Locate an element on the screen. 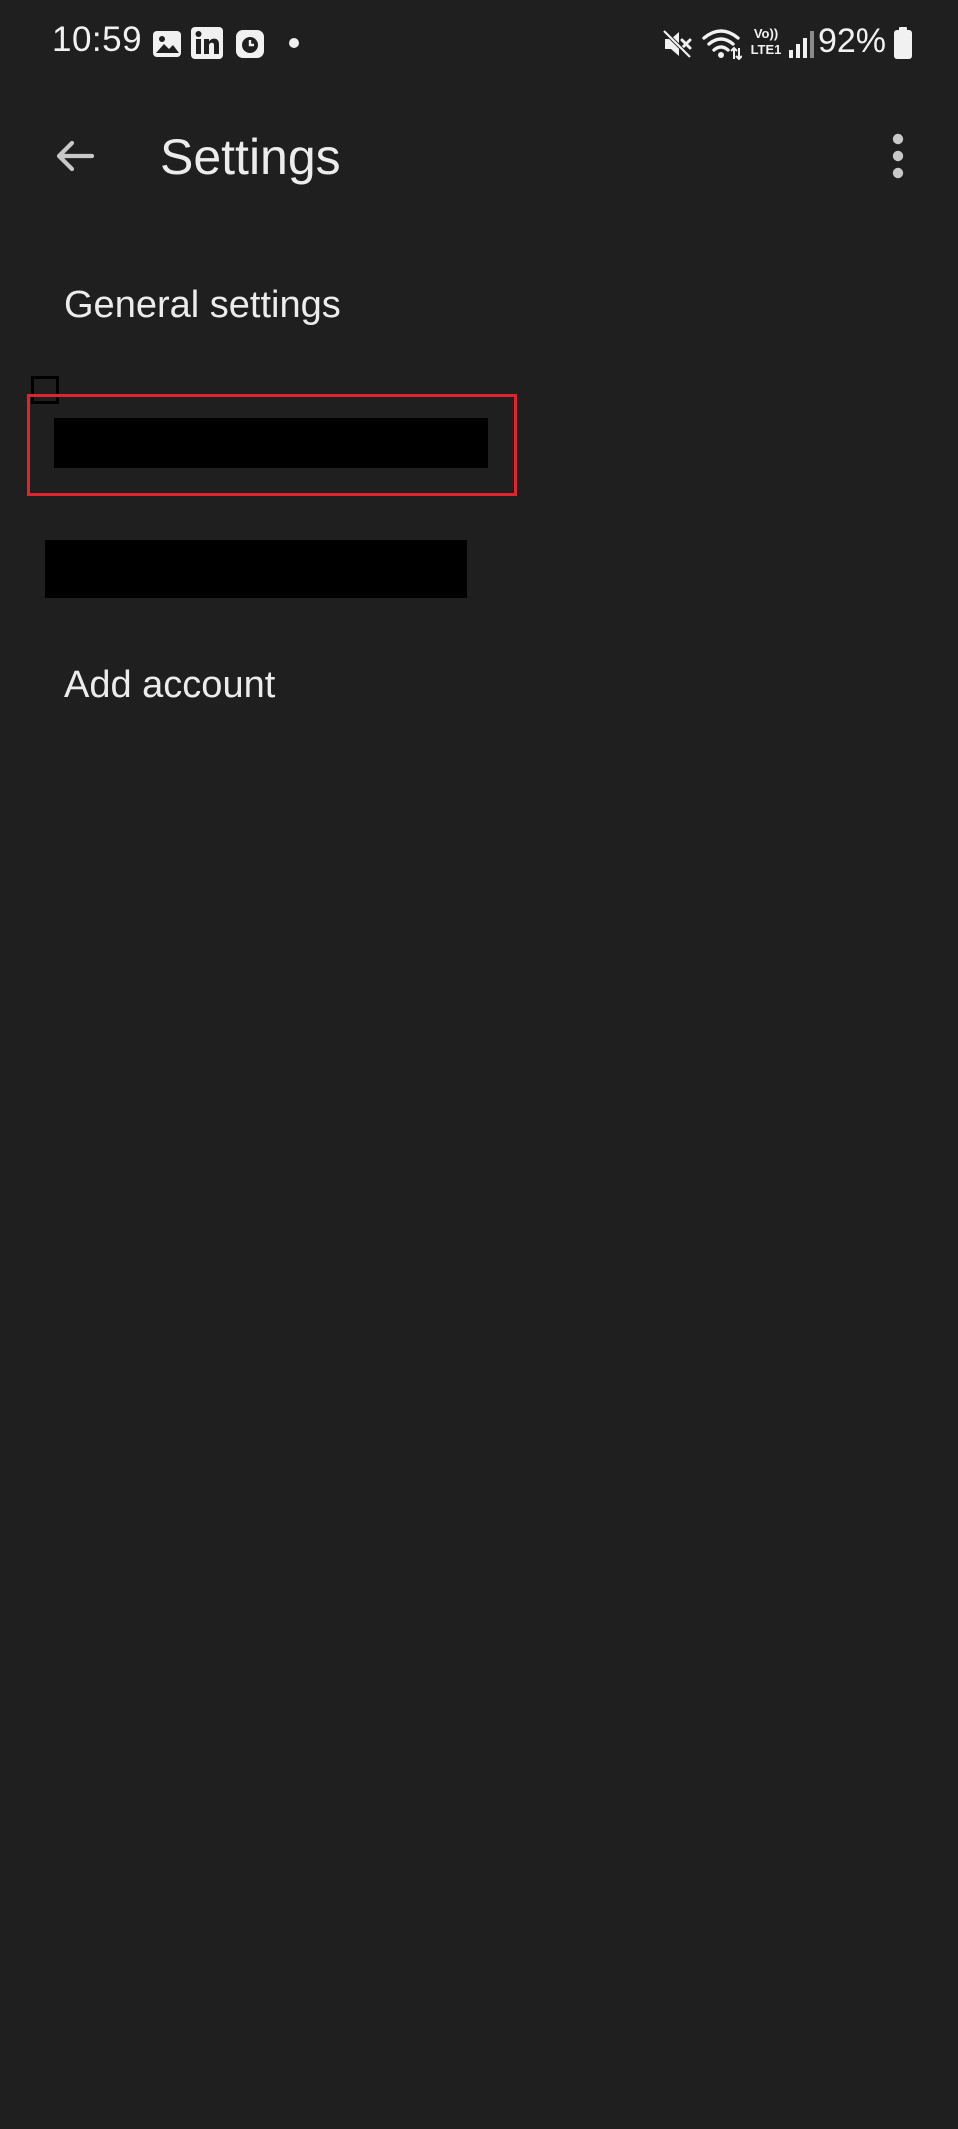  volte-icon: Vo)) LTE1 is located at coordinates (766, 43).